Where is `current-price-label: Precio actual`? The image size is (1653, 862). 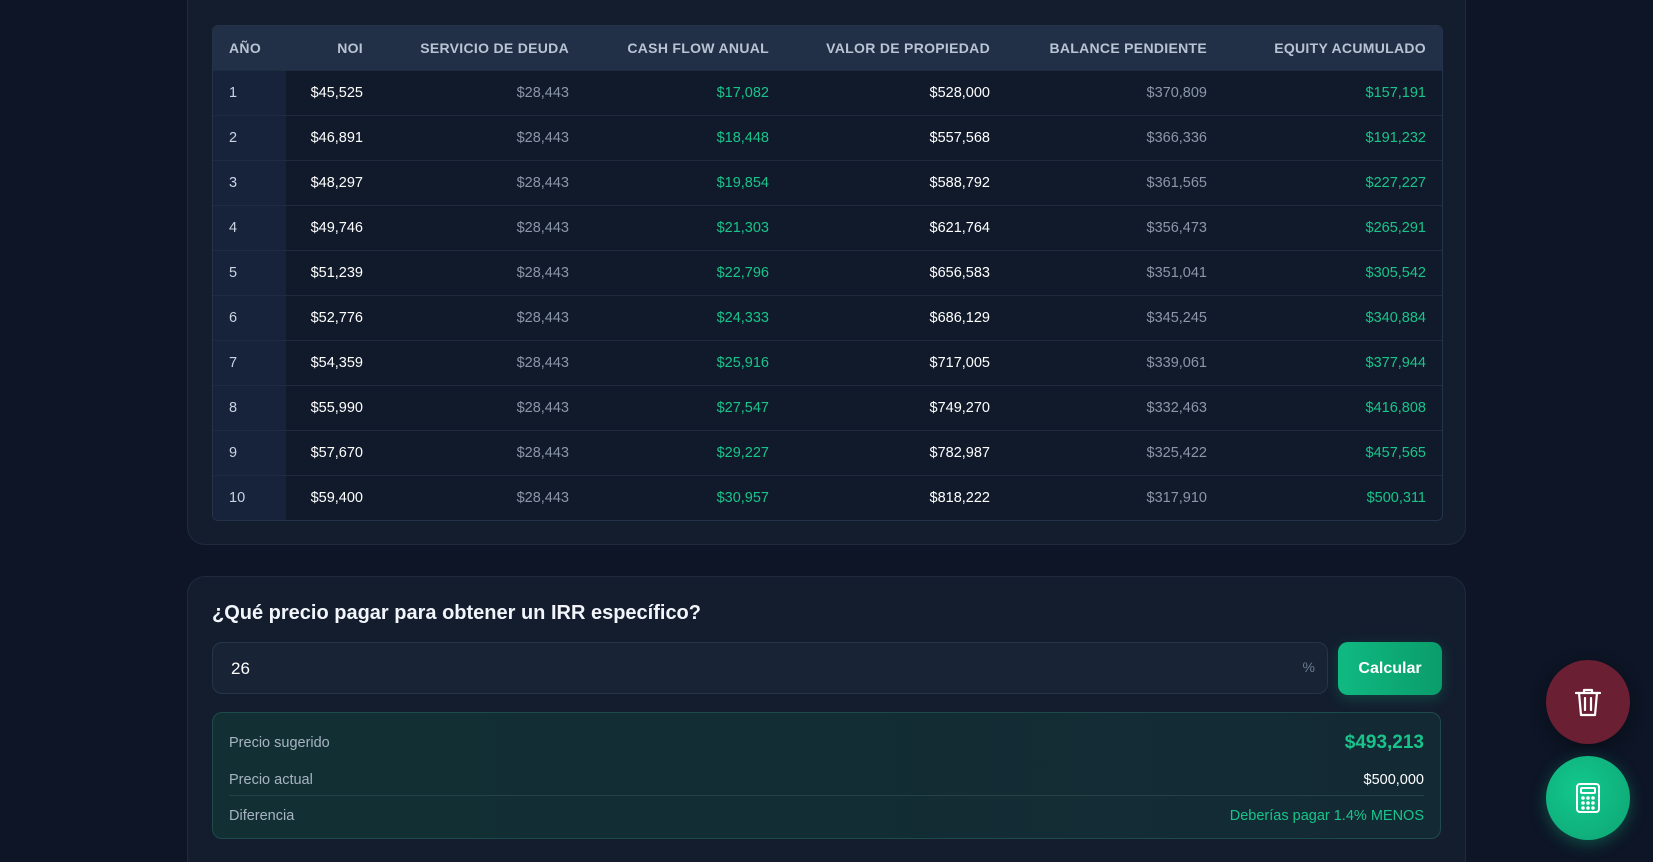
current-price-label: Precio actual is located at coordinates (271, 780).